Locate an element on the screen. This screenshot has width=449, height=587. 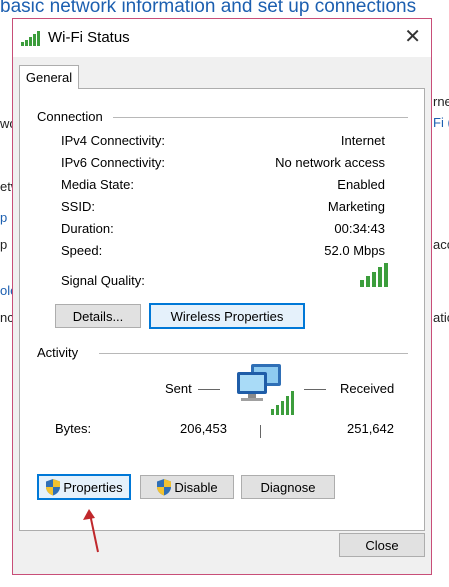
disable-button-label: Disable is located at coordinates (196, 487).